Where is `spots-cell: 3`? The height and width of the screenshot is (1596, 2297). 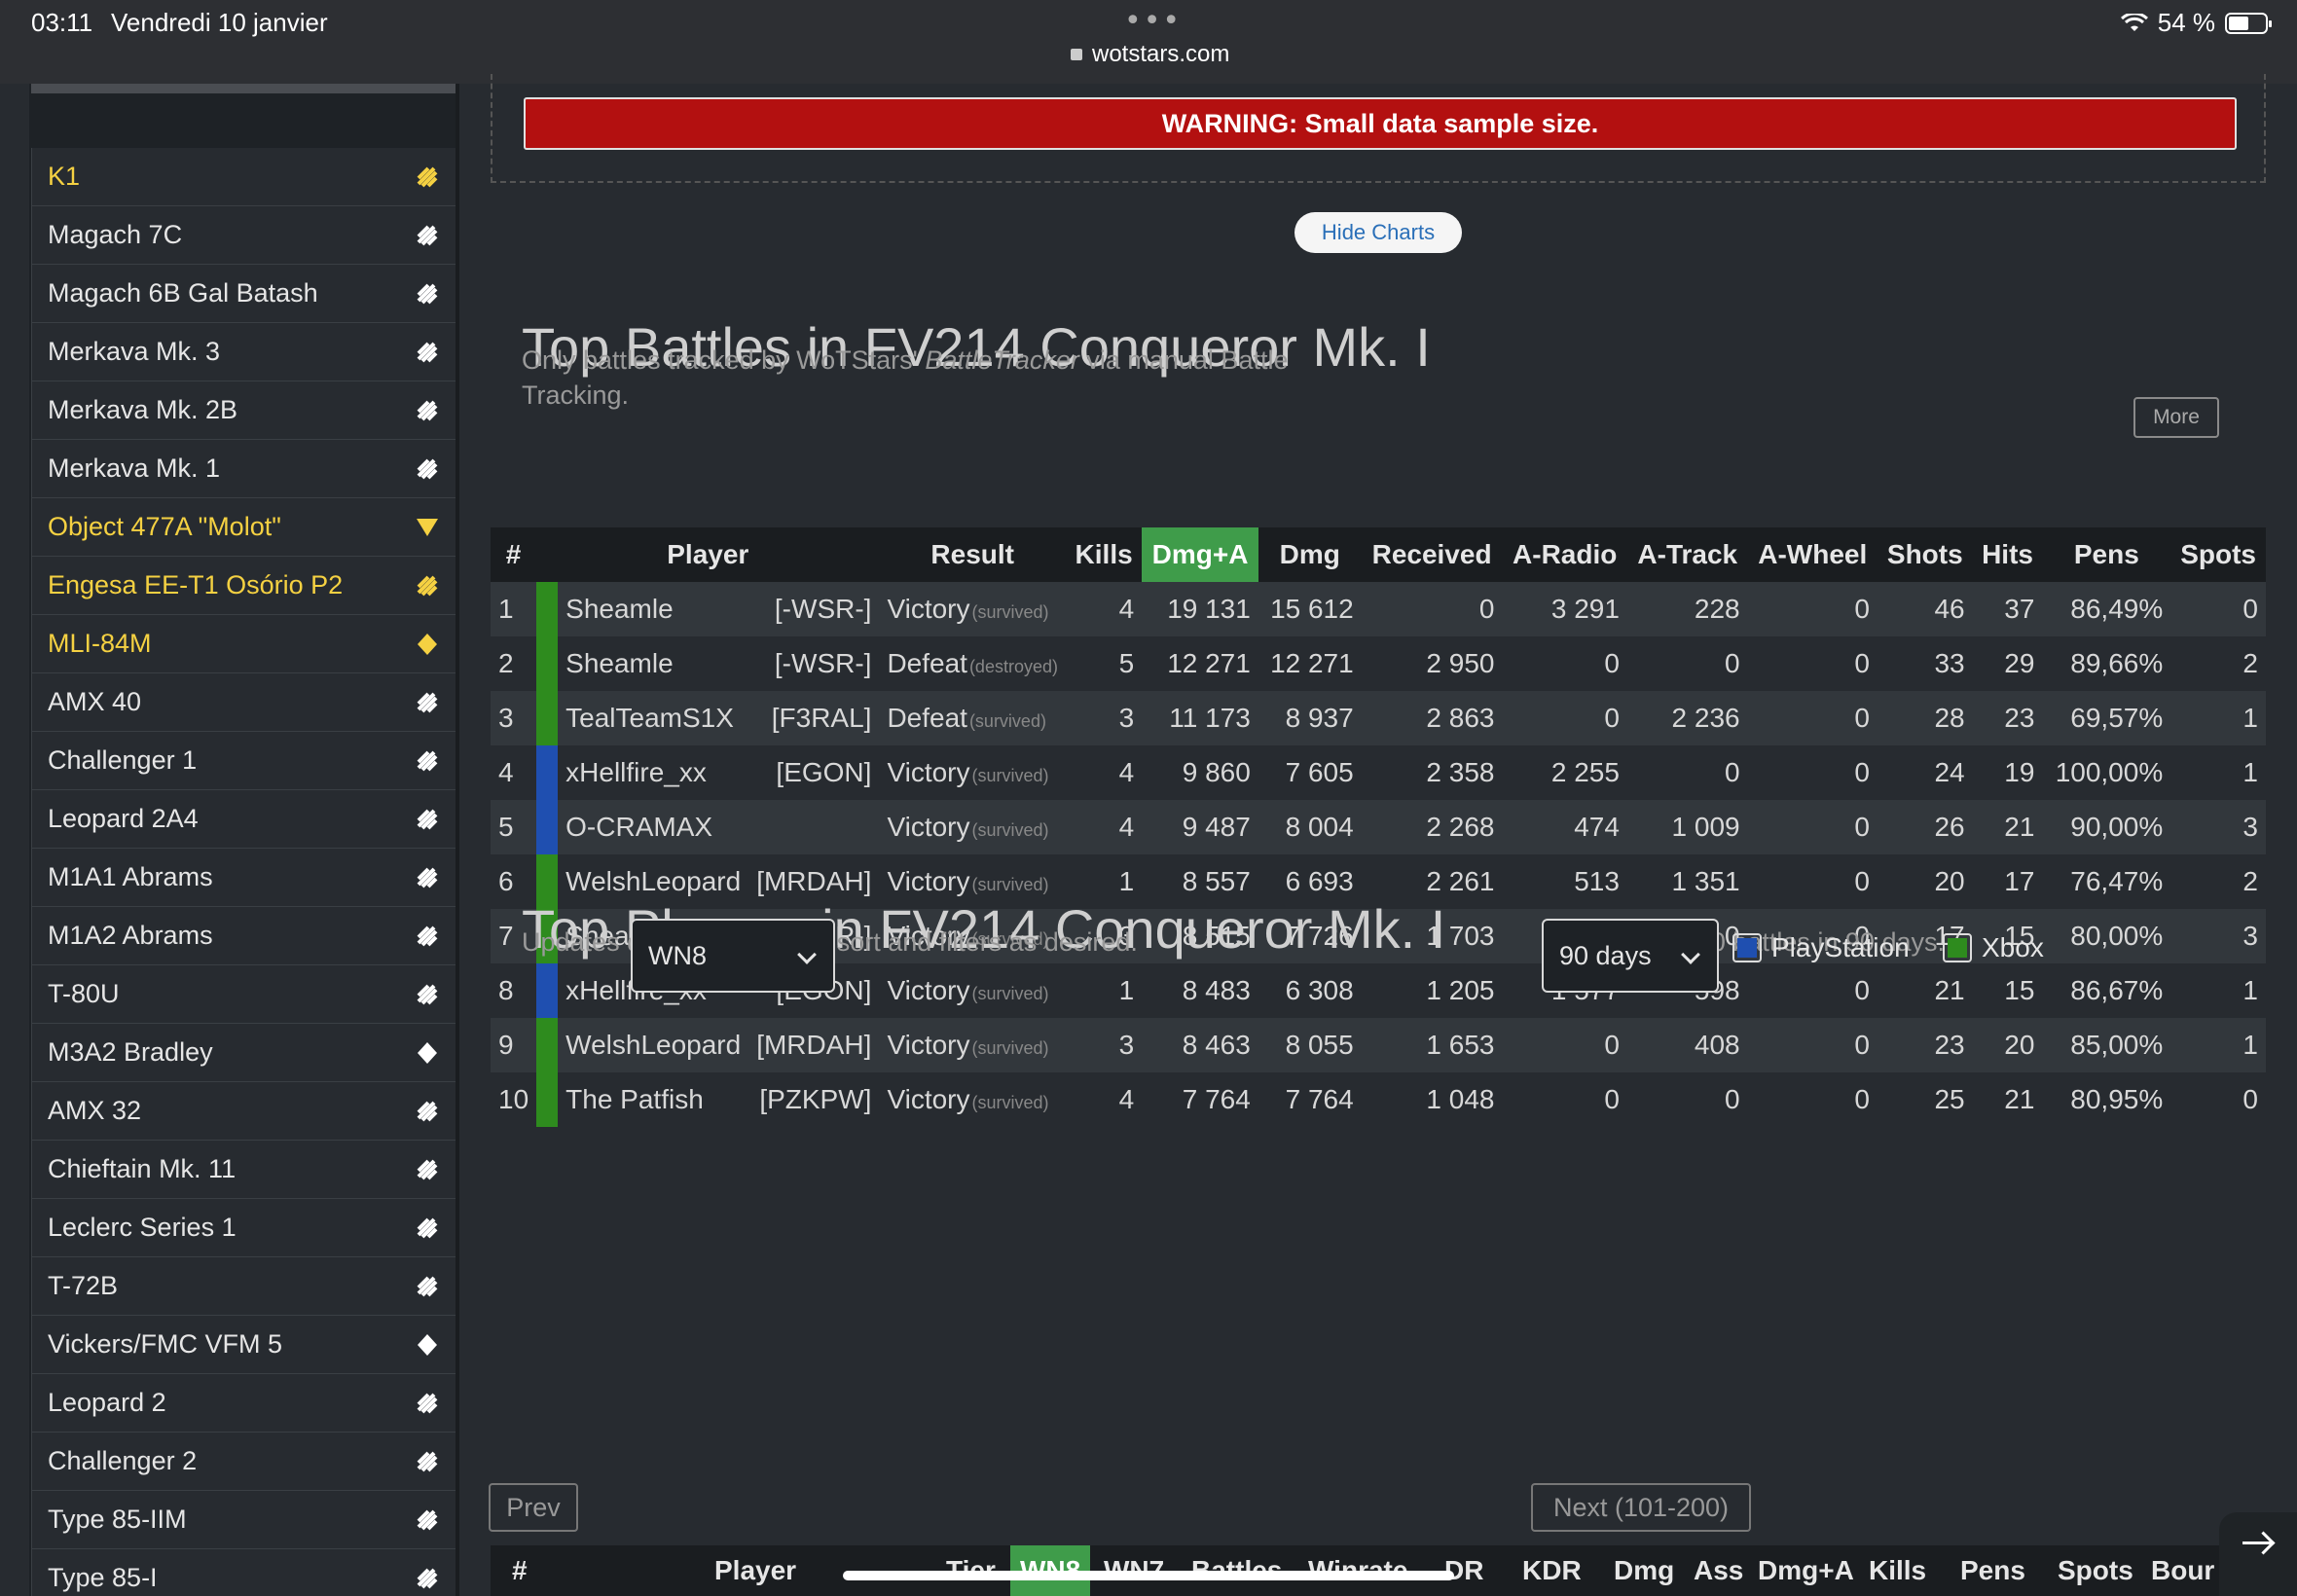 spots-cell: 3 is located at coordinates (2218, 936).